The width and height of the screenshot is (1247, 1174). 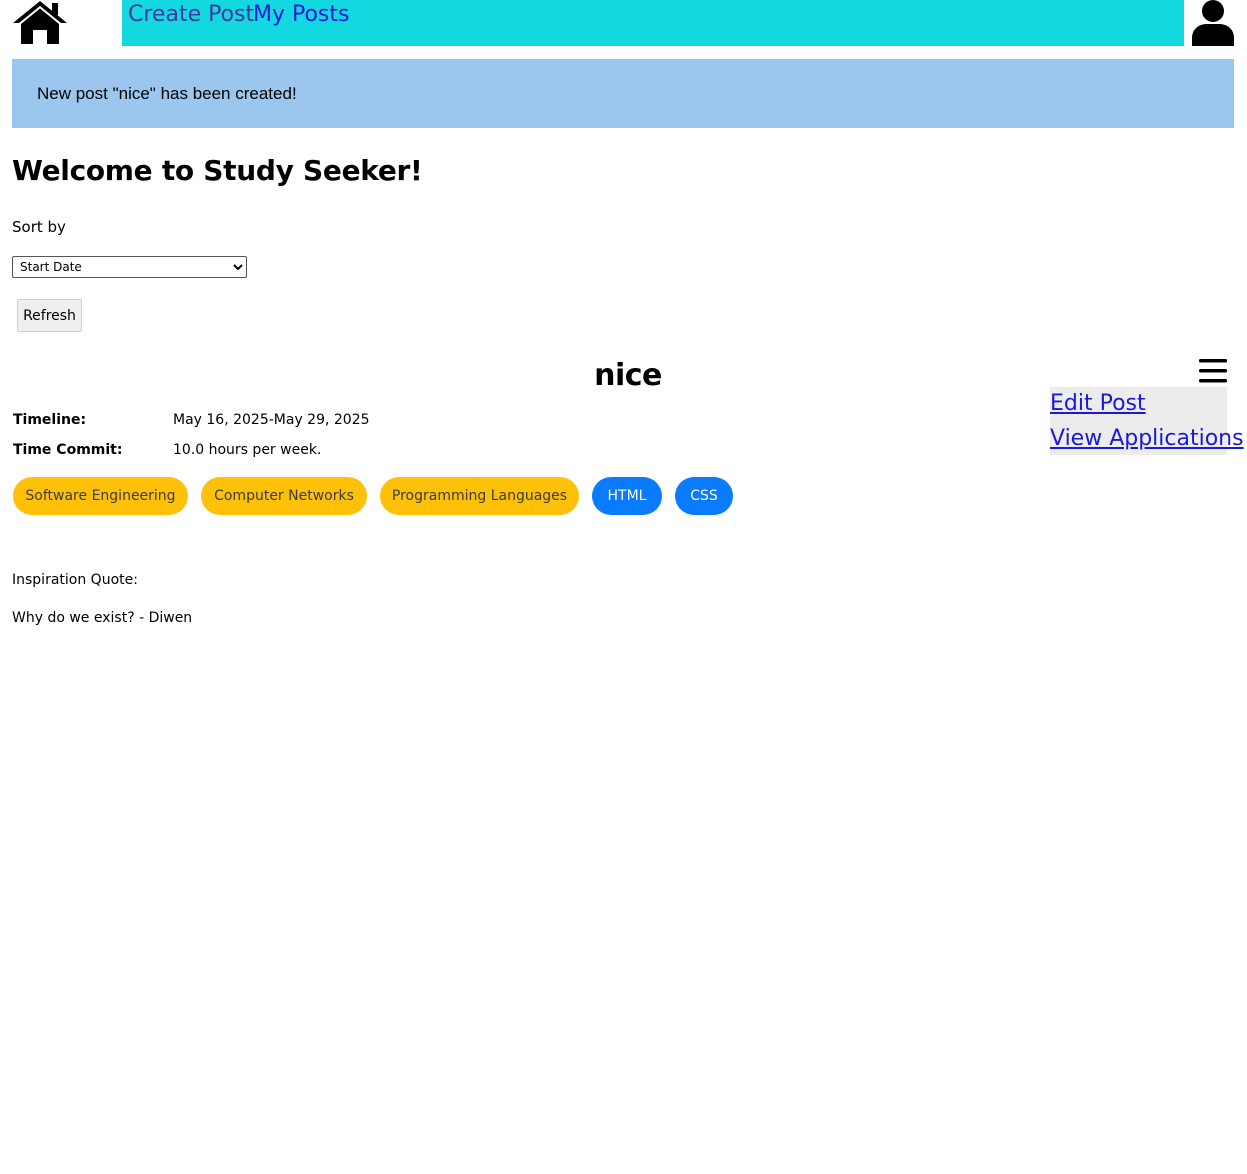 I want to click on refresh-button: Refresh, so click(x=49, y=315).